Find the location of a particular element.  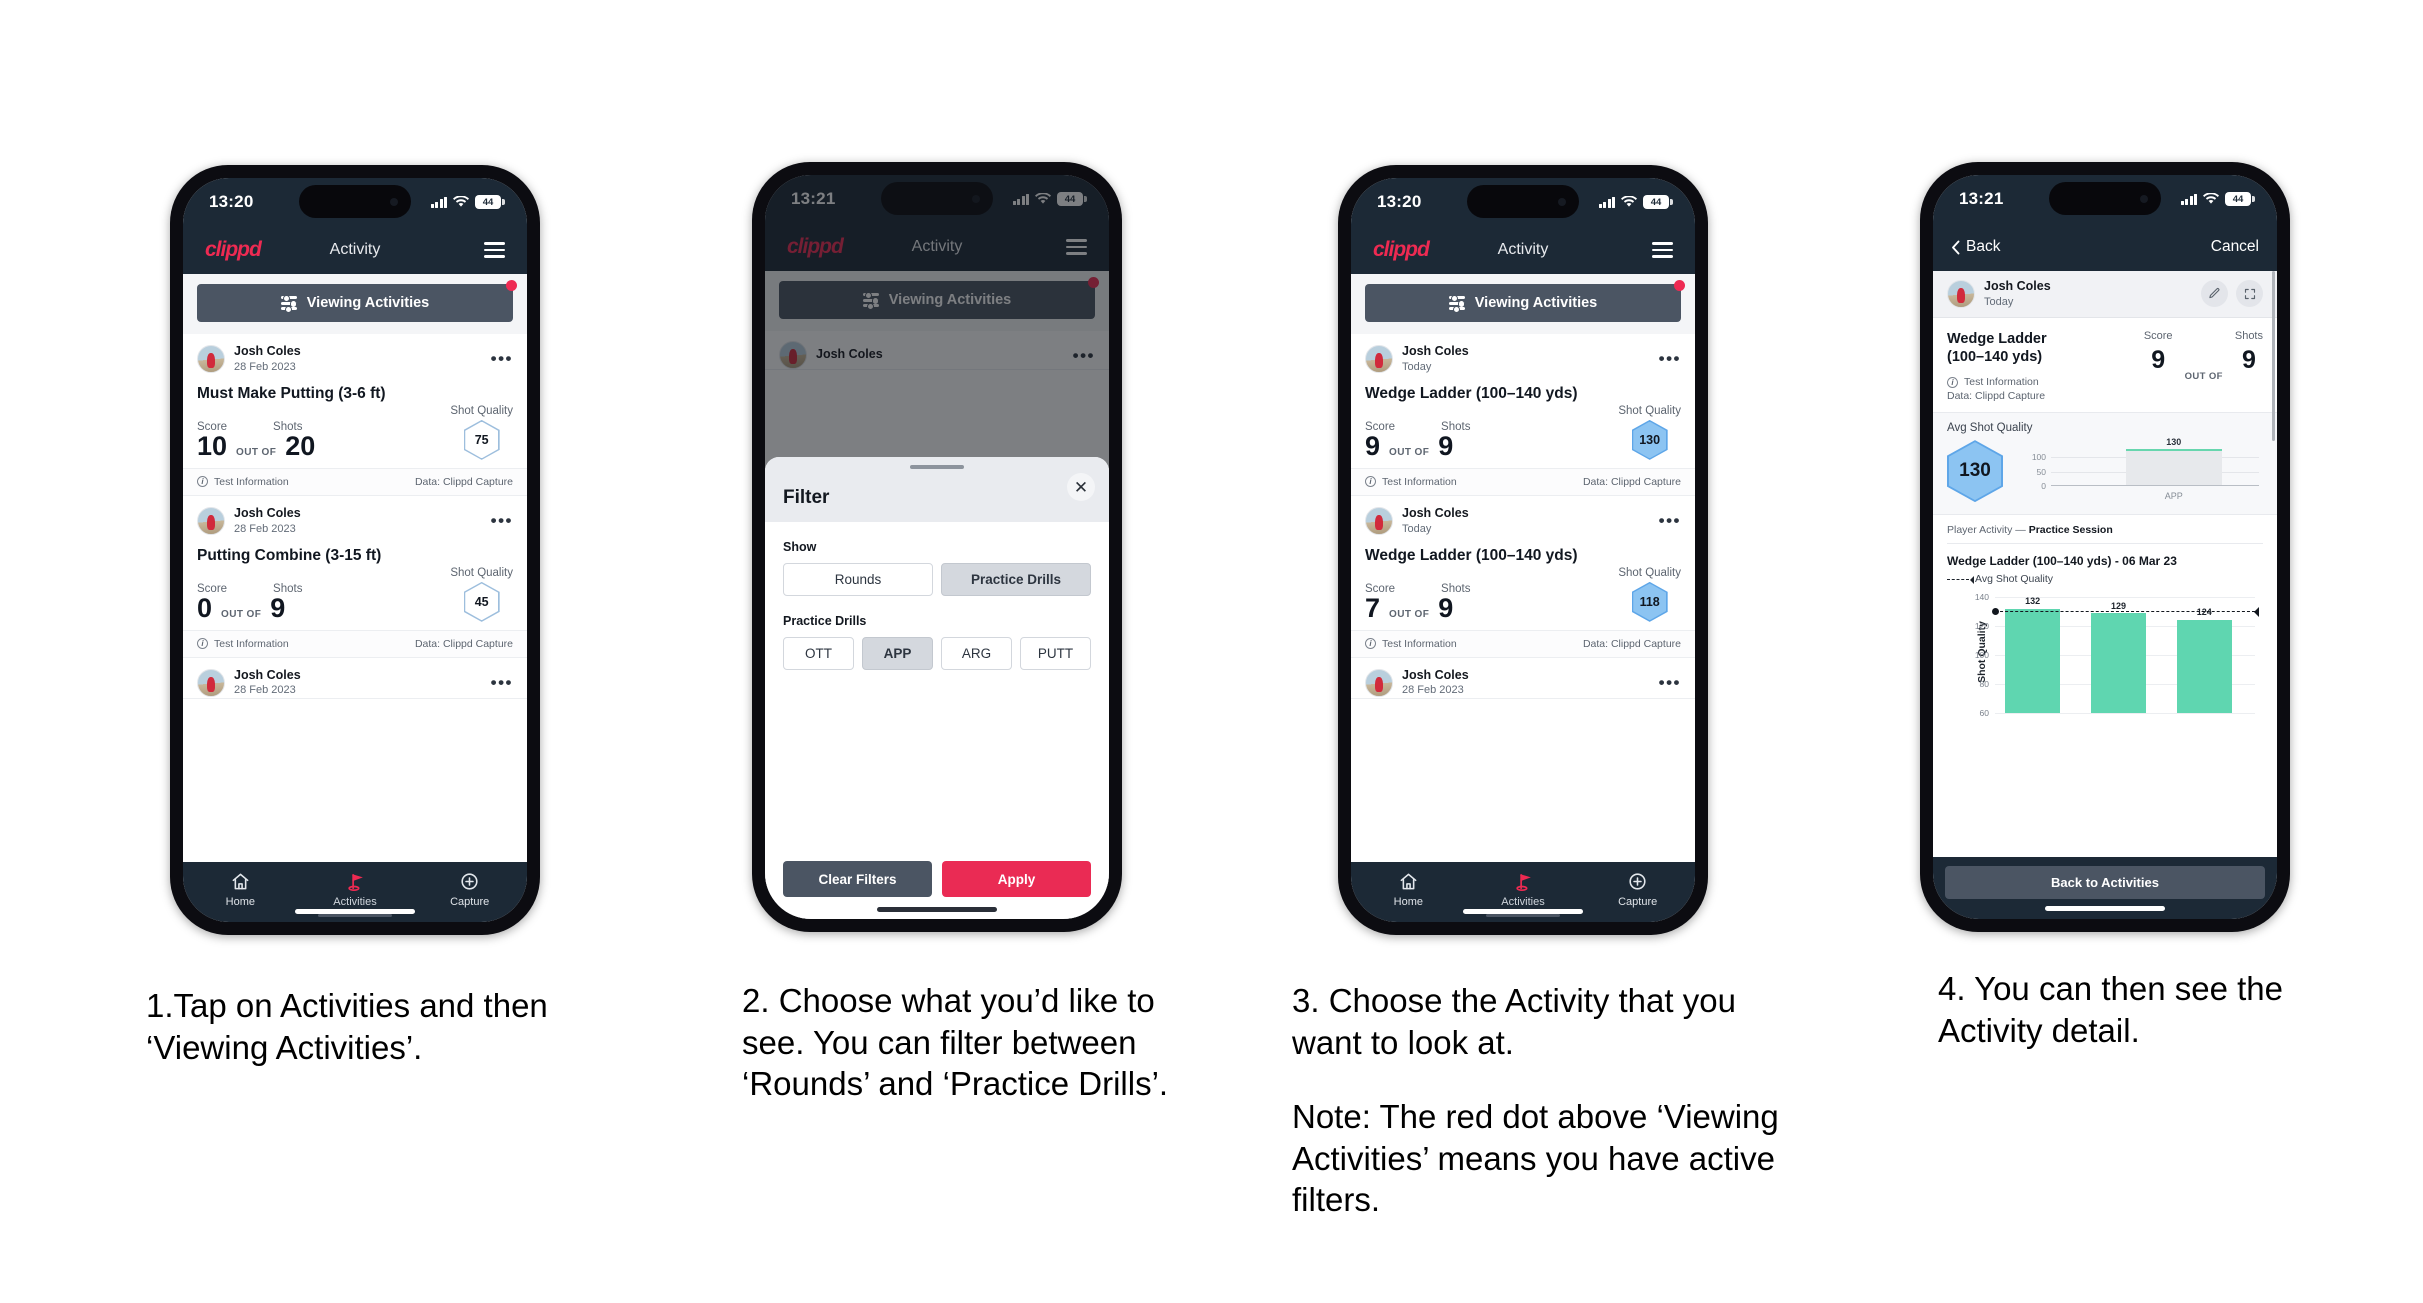

drill-option-arg: ARG is located at coordinates (976, 653).